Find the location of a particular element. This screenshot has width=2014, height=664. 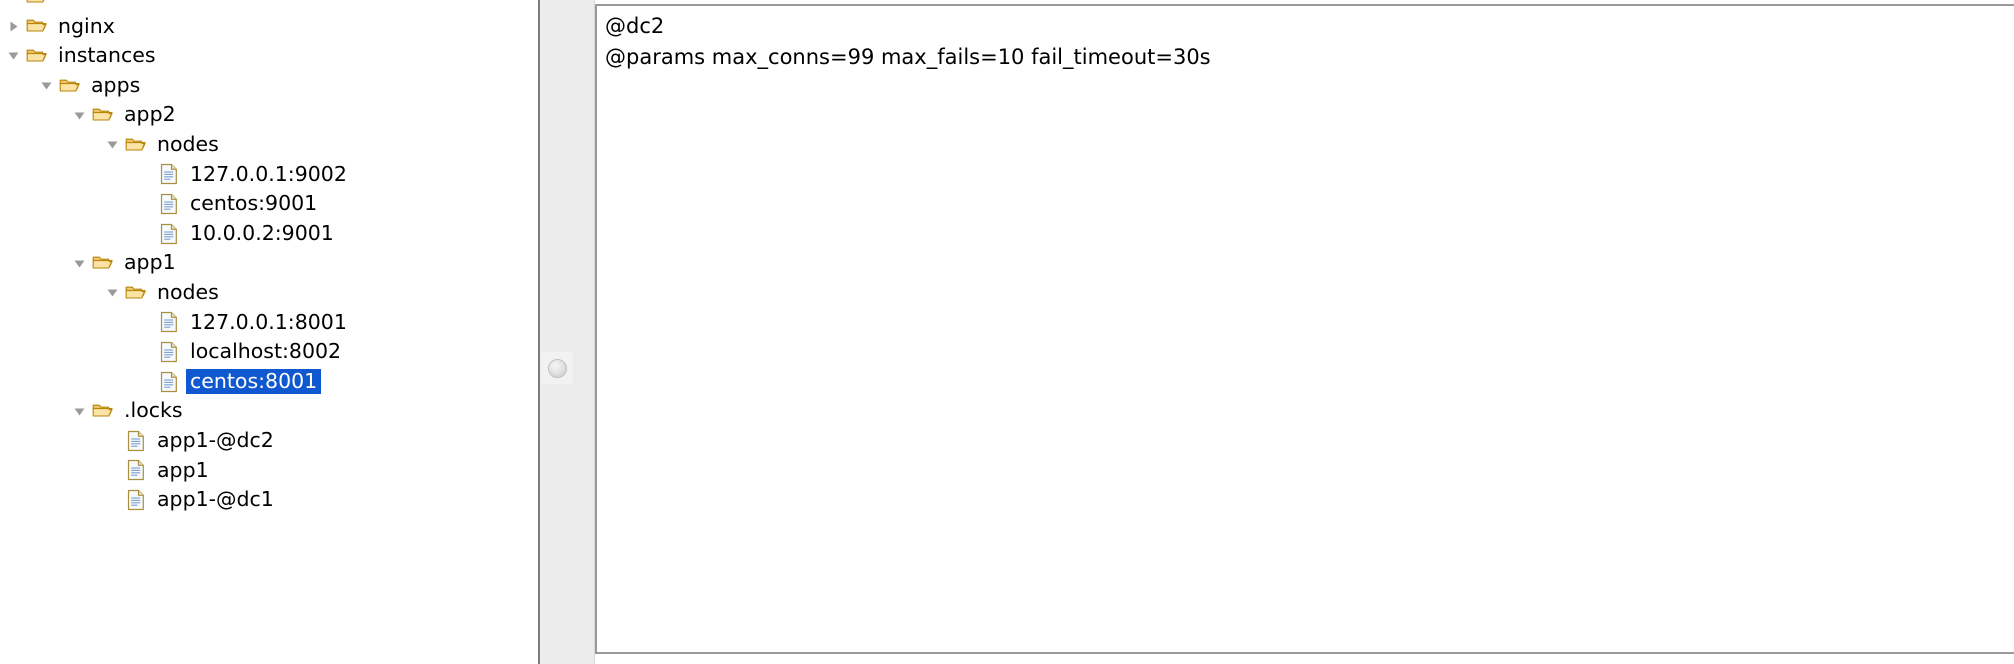

splitter-grip-dot-icon is located at coordinates (557, 368).